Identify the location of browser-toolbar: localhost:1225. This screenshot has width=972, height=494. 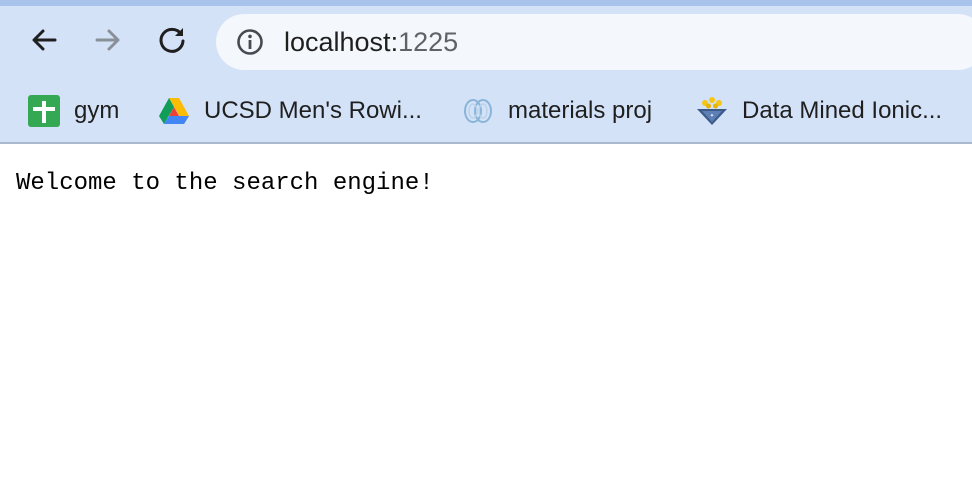
(486, 42).